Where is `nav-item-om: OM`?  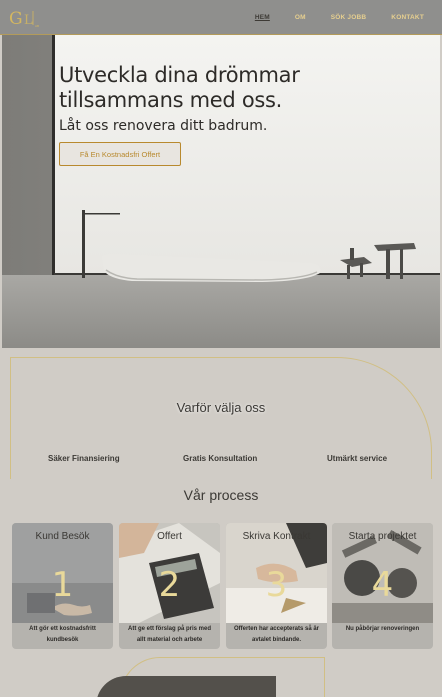 nav-item-om: OM is located at coordinates (300, 17).